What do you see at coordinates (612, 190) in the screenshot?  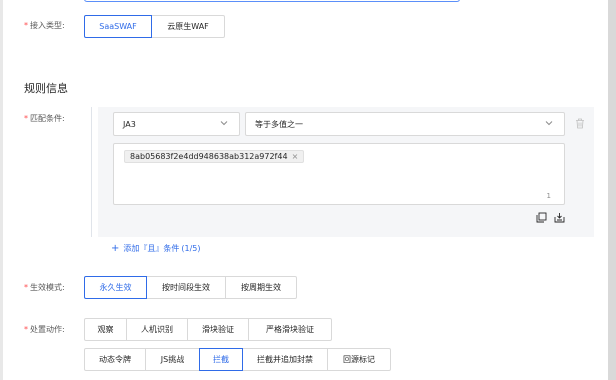 I see `scrollbar-track` at bounding box center [612, 190].